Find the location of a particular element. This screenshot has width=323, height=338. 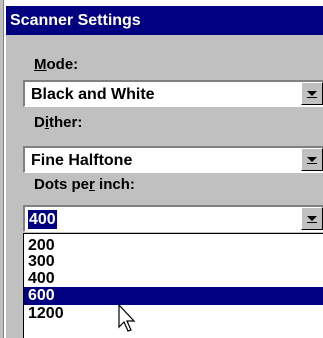

dpi-label: Dots per inch: is located at coordinates (84, 185).